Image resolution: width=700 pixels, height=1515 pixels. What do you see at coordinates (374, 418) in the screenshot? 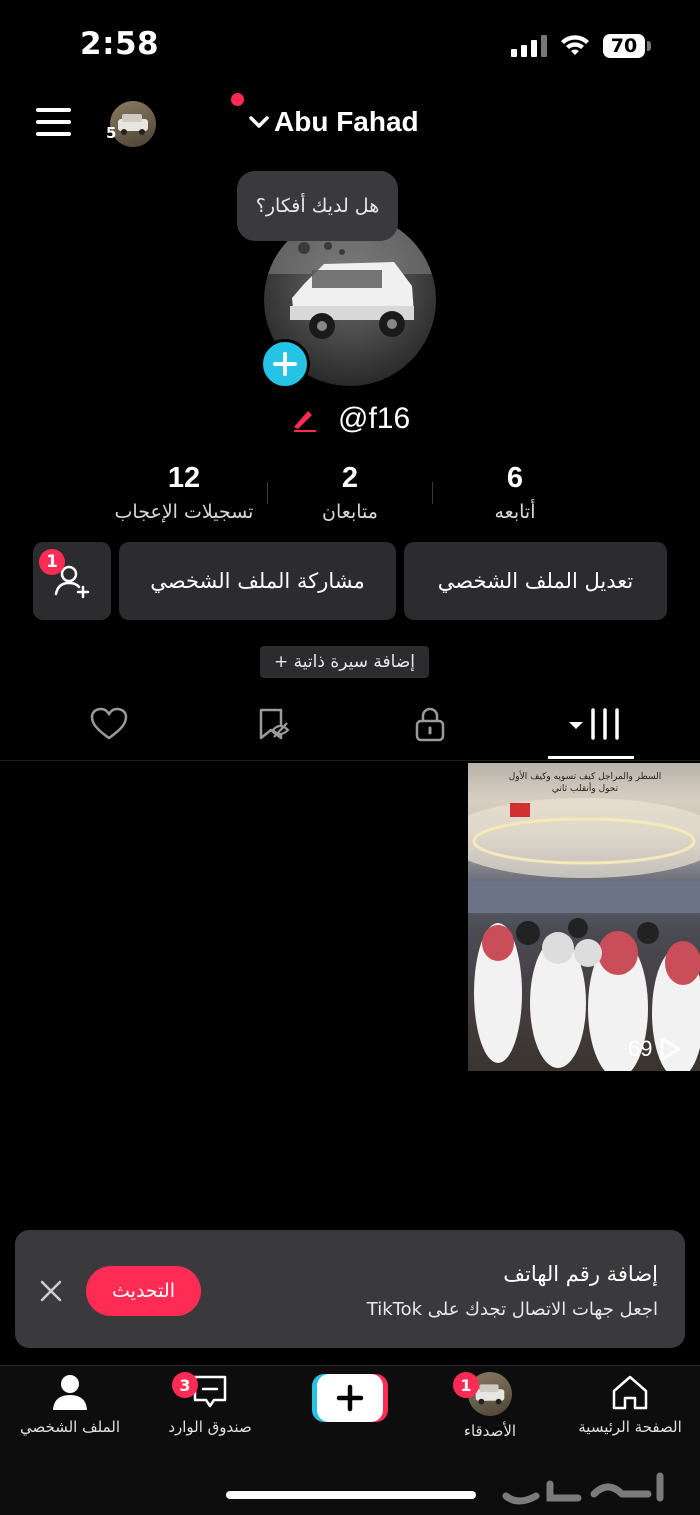
I see `profile-handle: @f16` at bounding box center [374, 418].